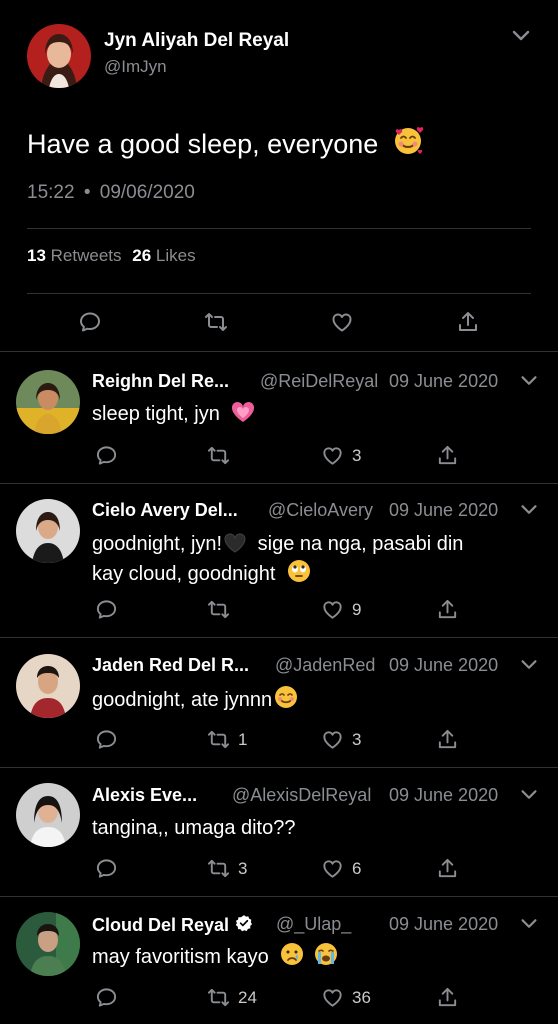 The height and width of the screenshot is (1024, 558). What do you see at coordinates (299, 575) in the screenshot?
I see `rolling-eyes-icon` at bounding box center [299, 575].